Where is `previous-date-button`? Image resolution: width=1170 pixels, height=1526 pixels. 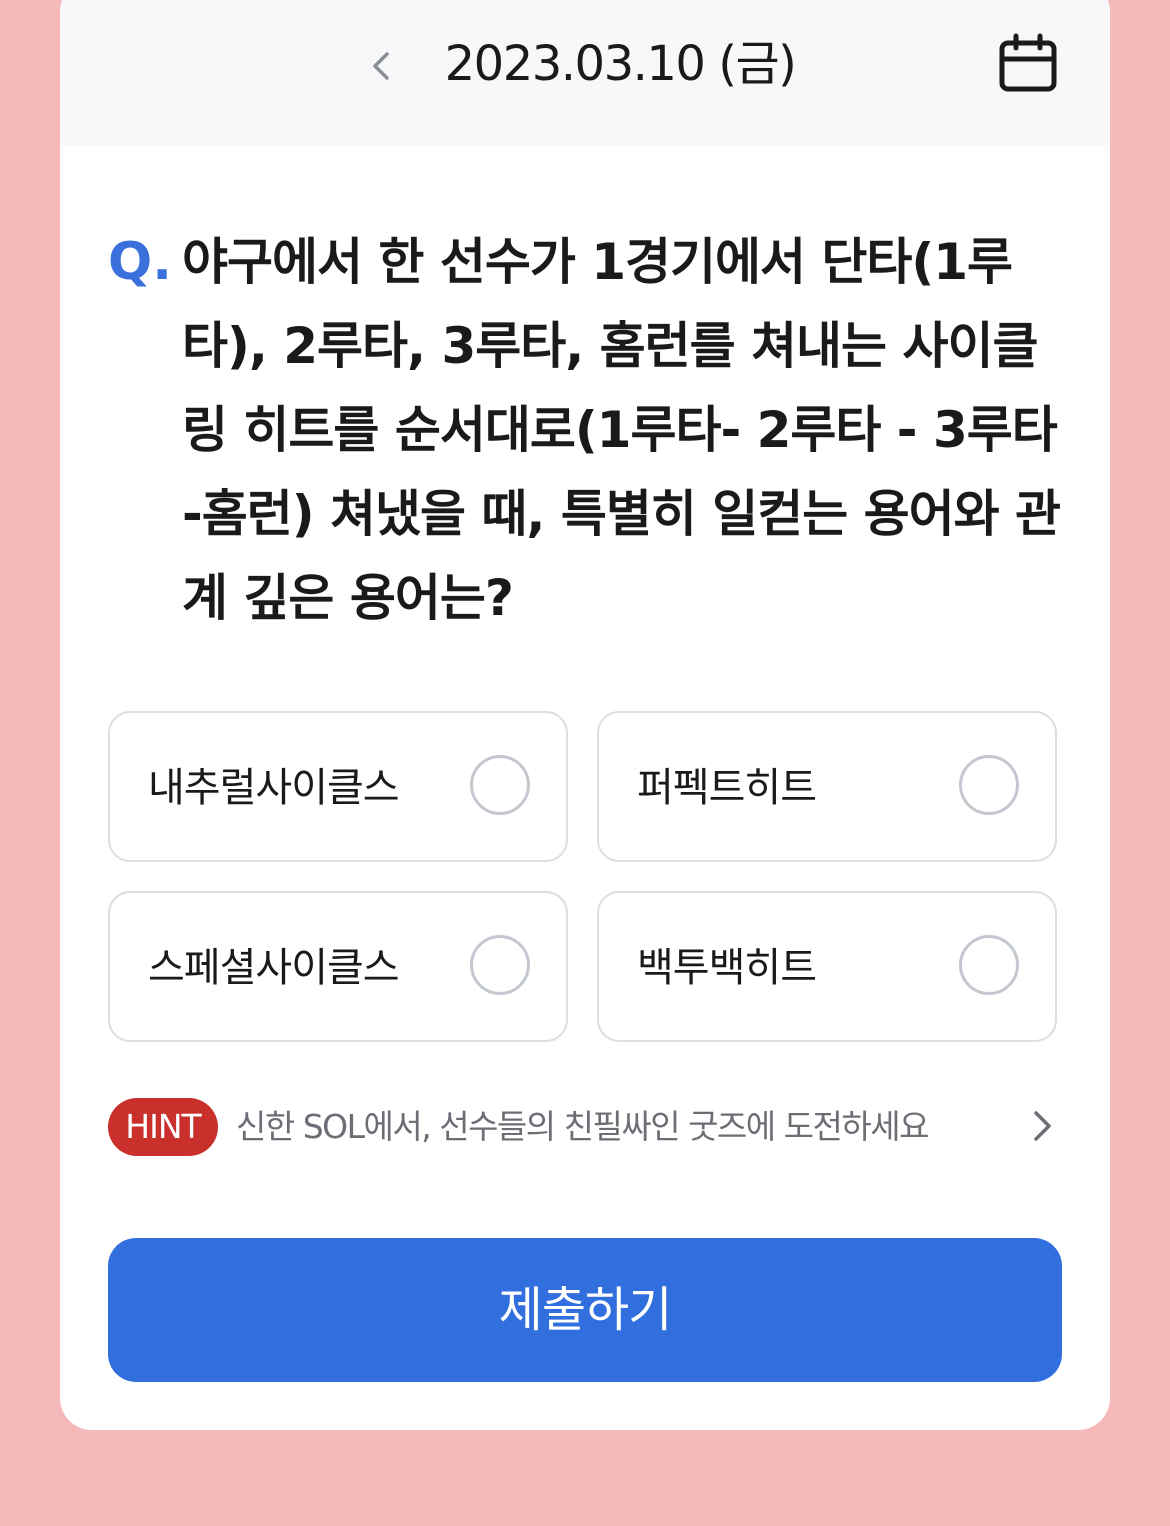 previous-date-button is located at coordinates (382, 66).